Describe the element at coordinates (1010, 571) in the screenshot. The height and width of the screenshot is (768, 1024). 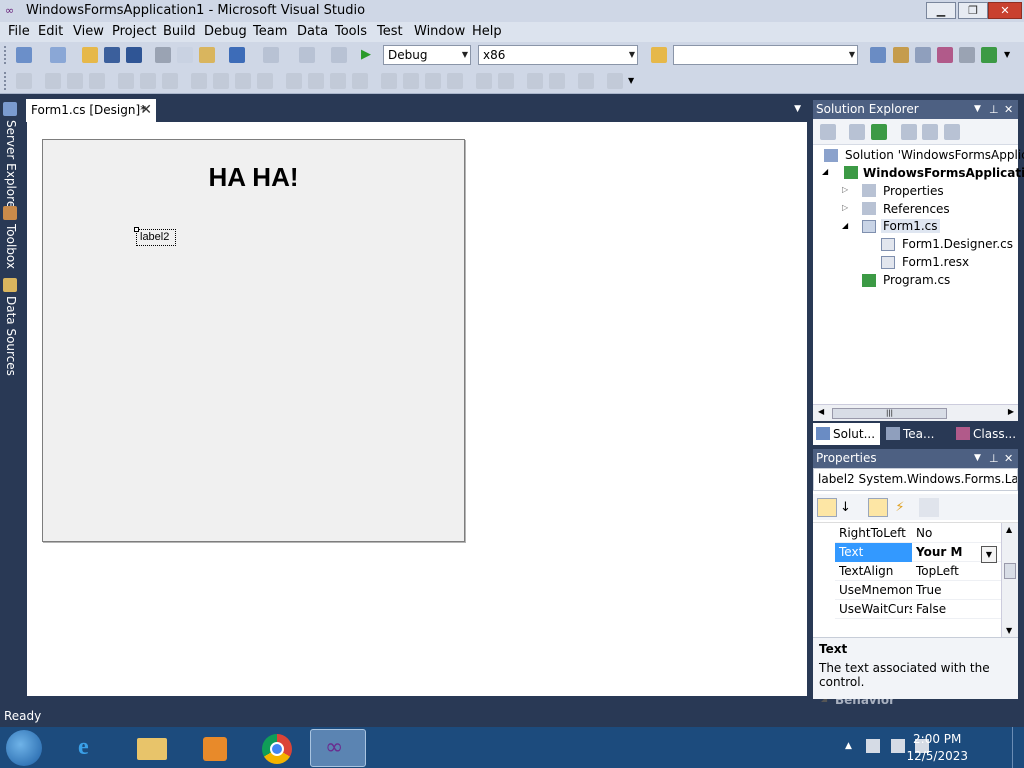
I see `scrollbar-thumb` at that location.